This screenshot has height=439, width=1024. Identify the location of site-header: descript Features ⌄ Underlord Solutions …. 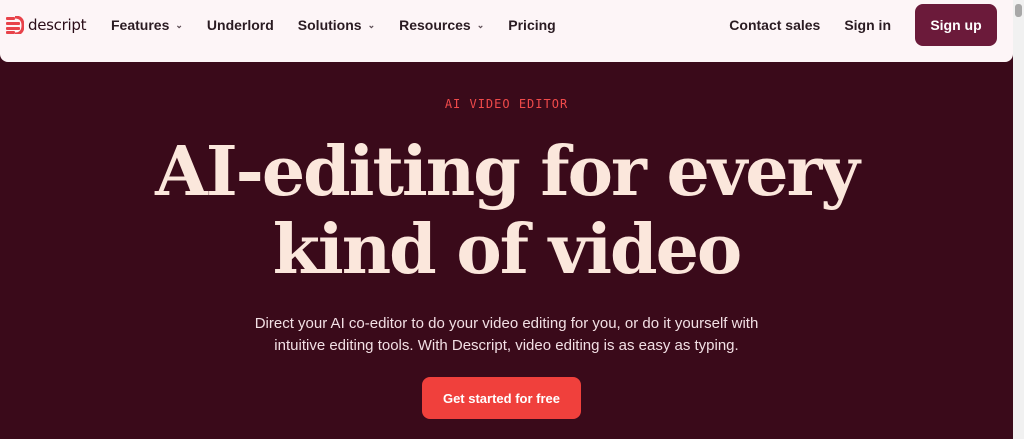
(506, 31).